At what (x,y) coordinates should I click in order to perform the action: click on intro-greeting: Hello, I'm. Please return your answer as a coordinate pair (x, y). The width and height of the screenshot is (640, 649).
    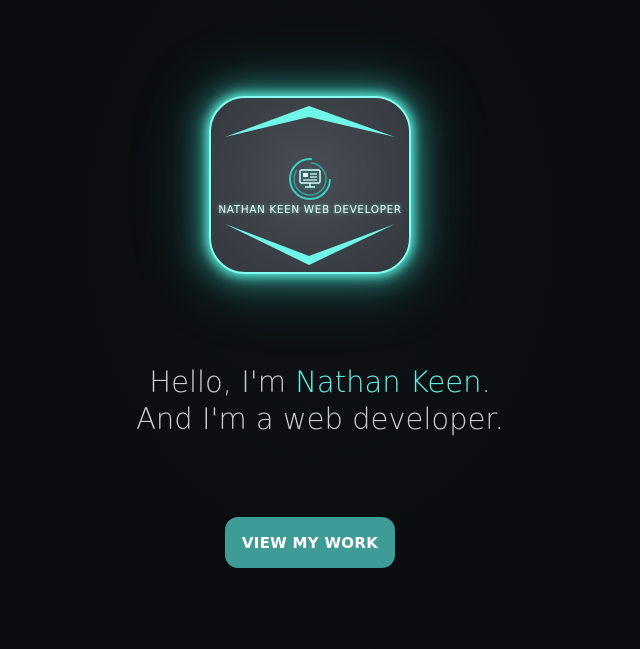
    Looking at the image, I should click on (222, 382).